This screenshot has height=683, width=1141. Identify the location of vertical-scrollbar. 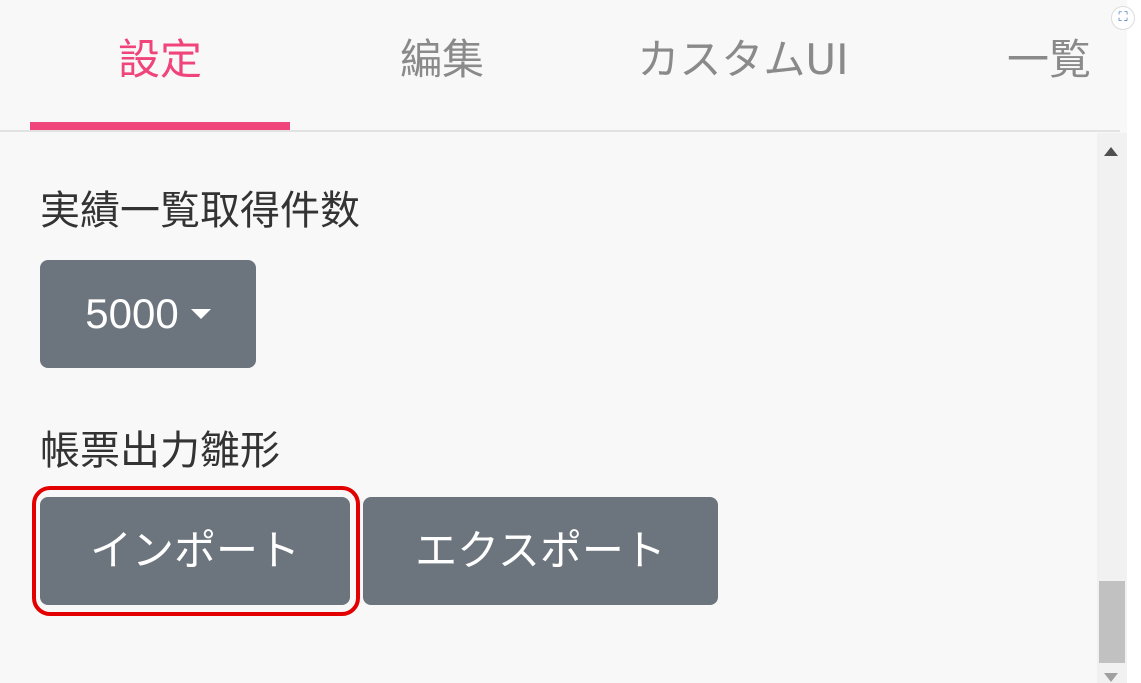
(1112, 408).